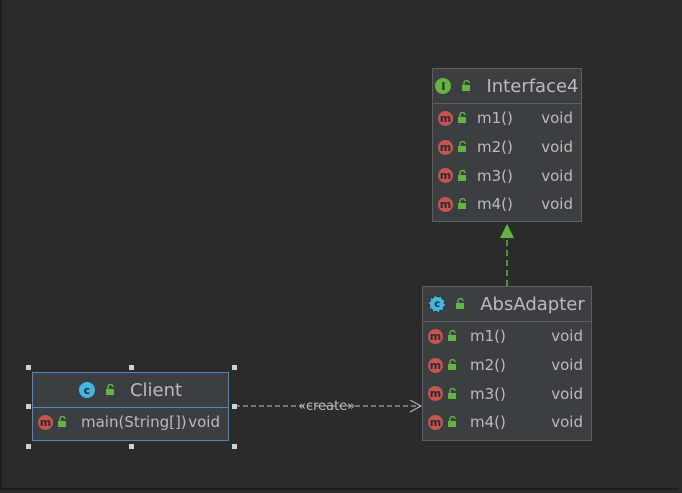  I want to click on client-method-row: m main(String[]) void, so click(130, 422).